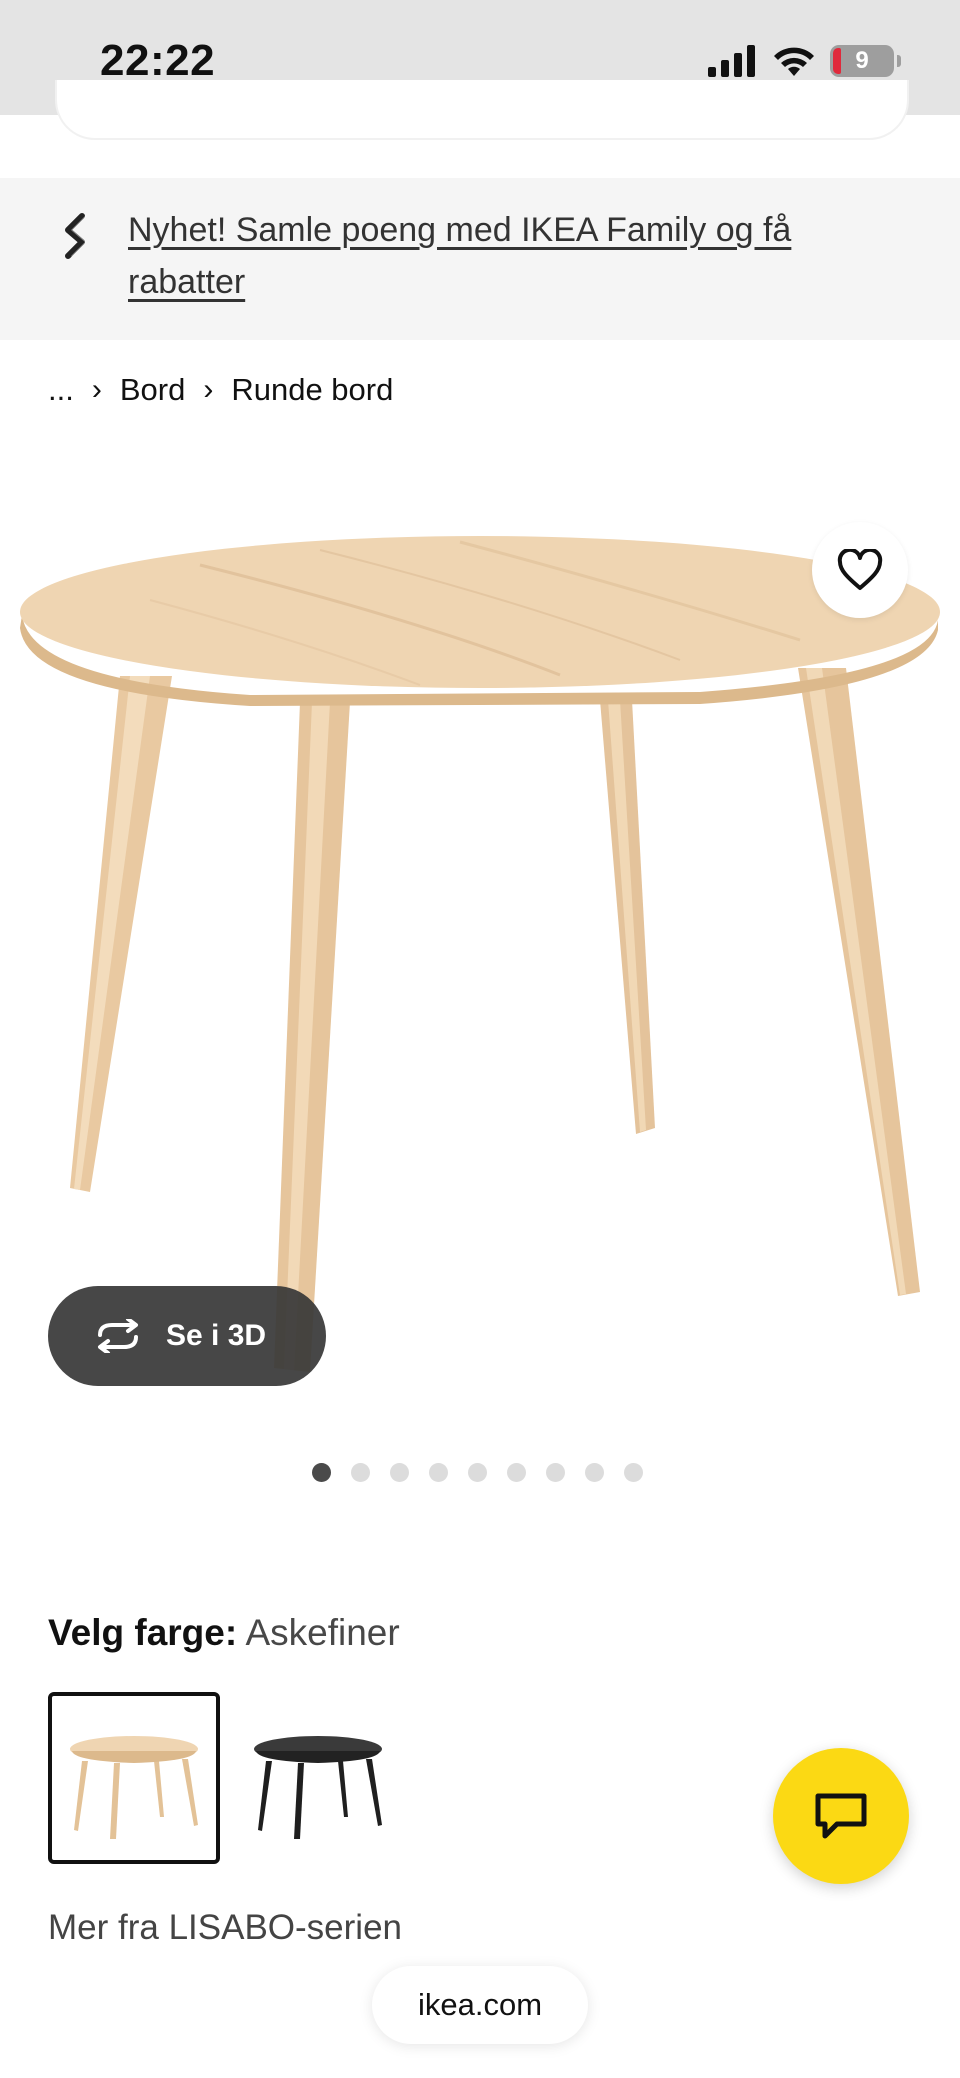 The width and height of the screenshot is (960, 2078). Describe the element at coordinates (225, 1926) in the screenshot. I see `series-heading: Mer fra LISABO-serien` at that location.